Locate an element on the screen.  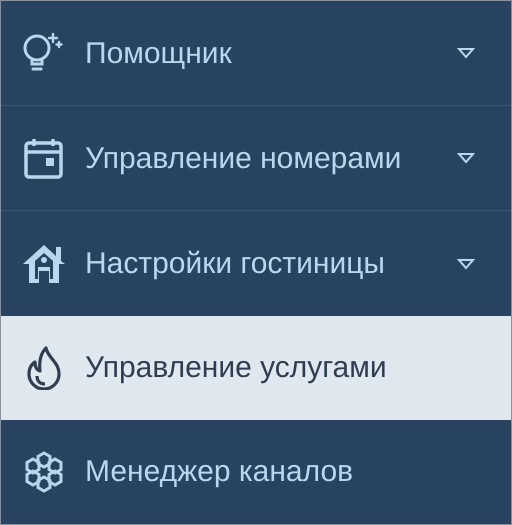
menu-label: Менеджер каналов is located at coordinates (219, 472).